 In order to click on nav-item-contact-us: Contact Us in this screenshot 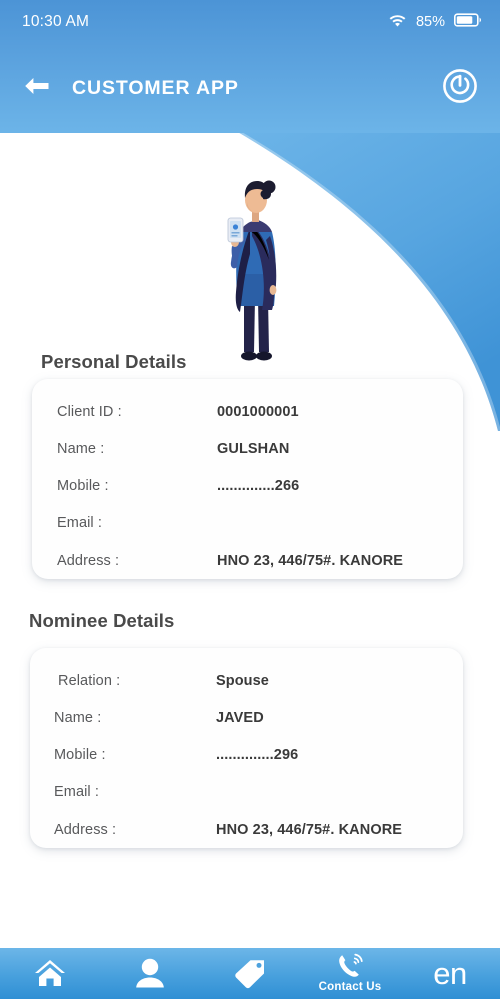, I will do `click(350, 973)`.